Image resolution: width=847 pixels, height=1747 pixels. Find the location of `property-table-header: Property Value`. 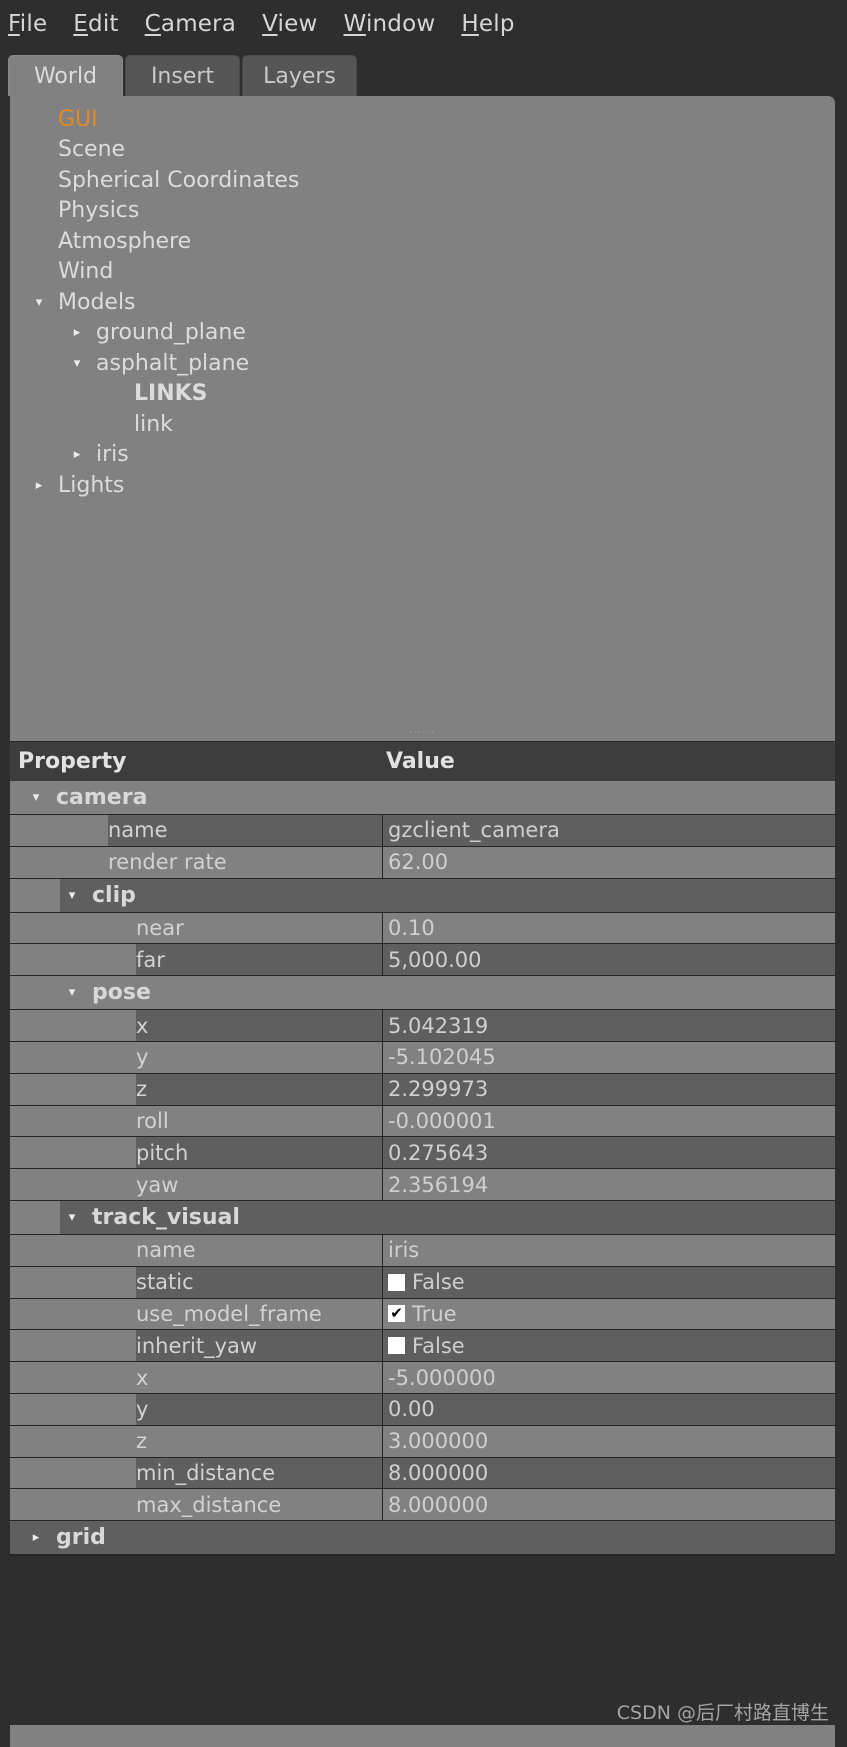

property-table-header: Property Value is located at coordinates (422, 761).